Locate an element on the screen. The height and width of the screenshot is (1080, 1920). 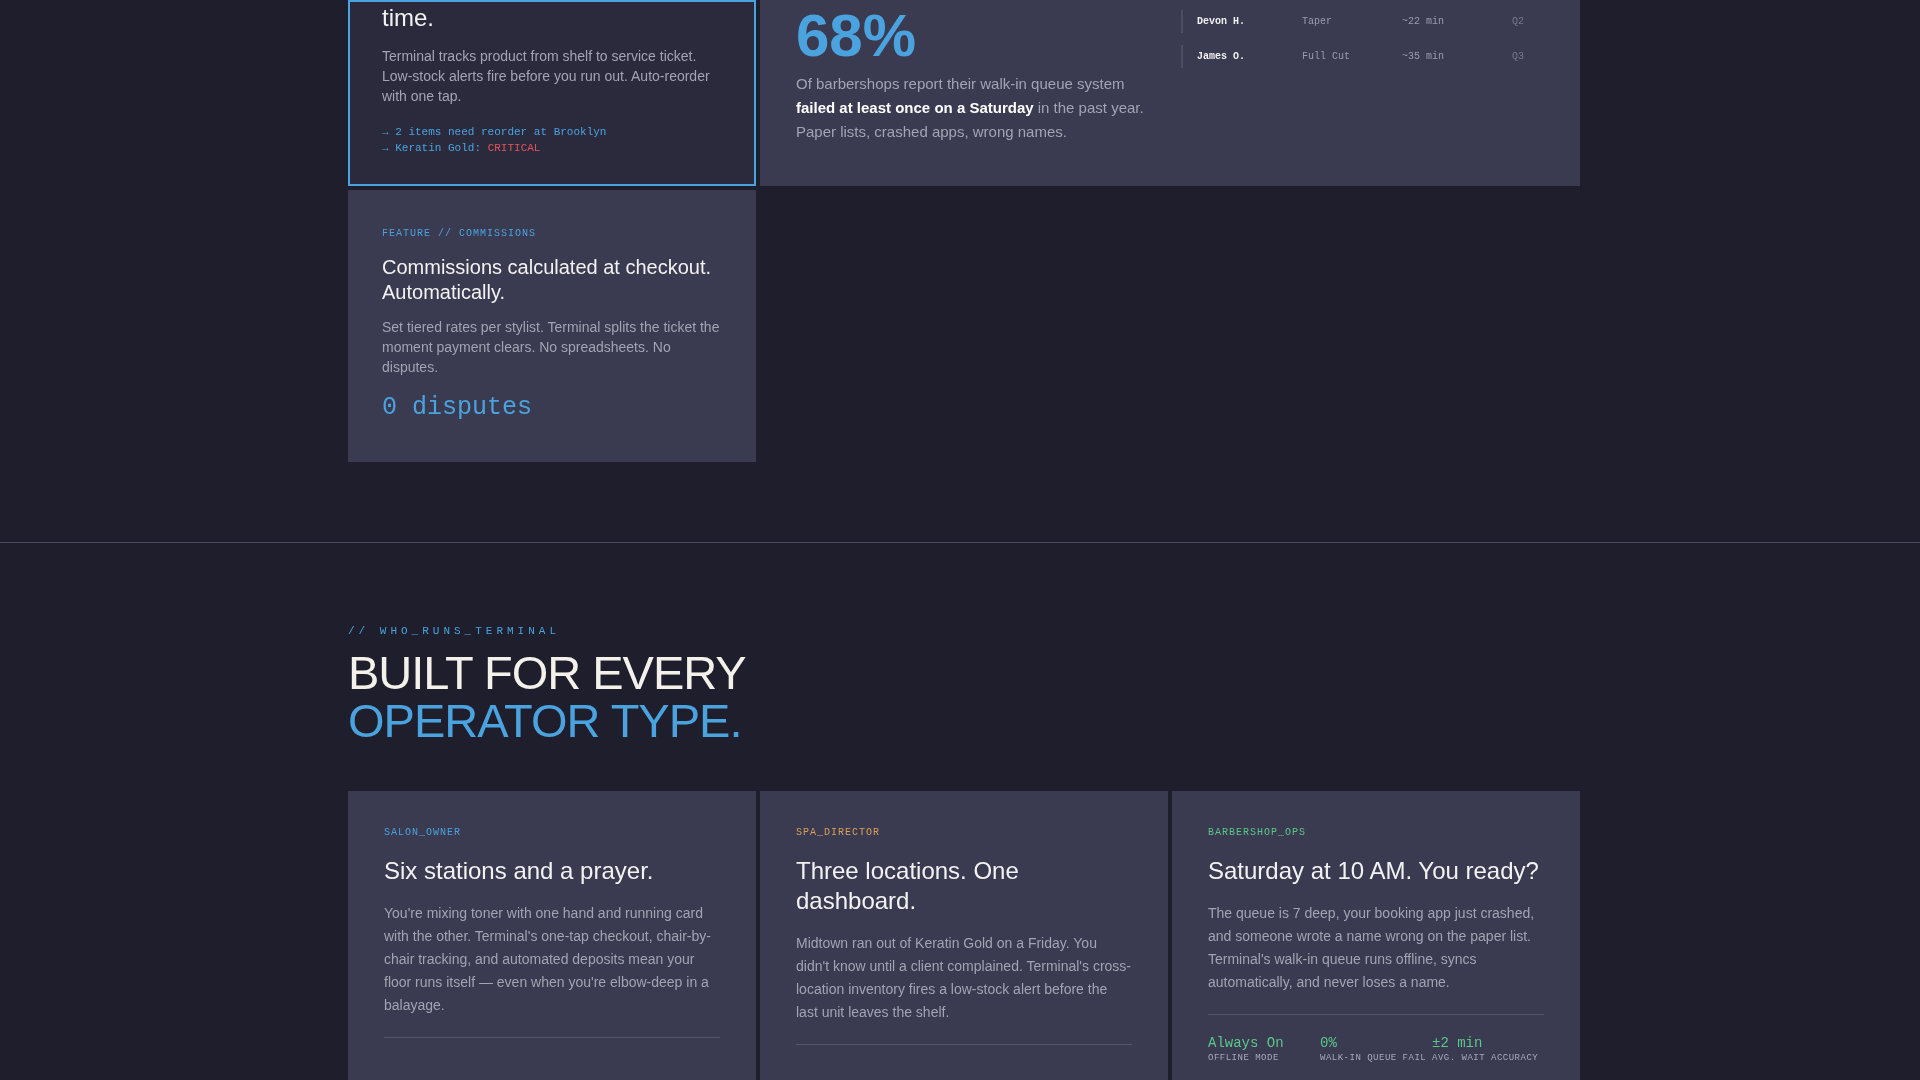
queue-position: Q2 is located at coordinates (1518, 21).